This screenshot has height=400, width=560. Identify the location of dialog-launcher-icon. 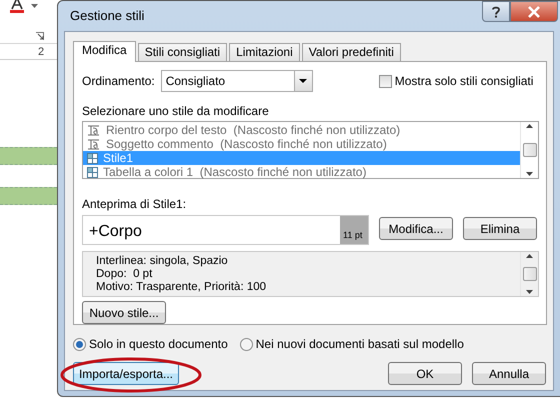
(40, 36).